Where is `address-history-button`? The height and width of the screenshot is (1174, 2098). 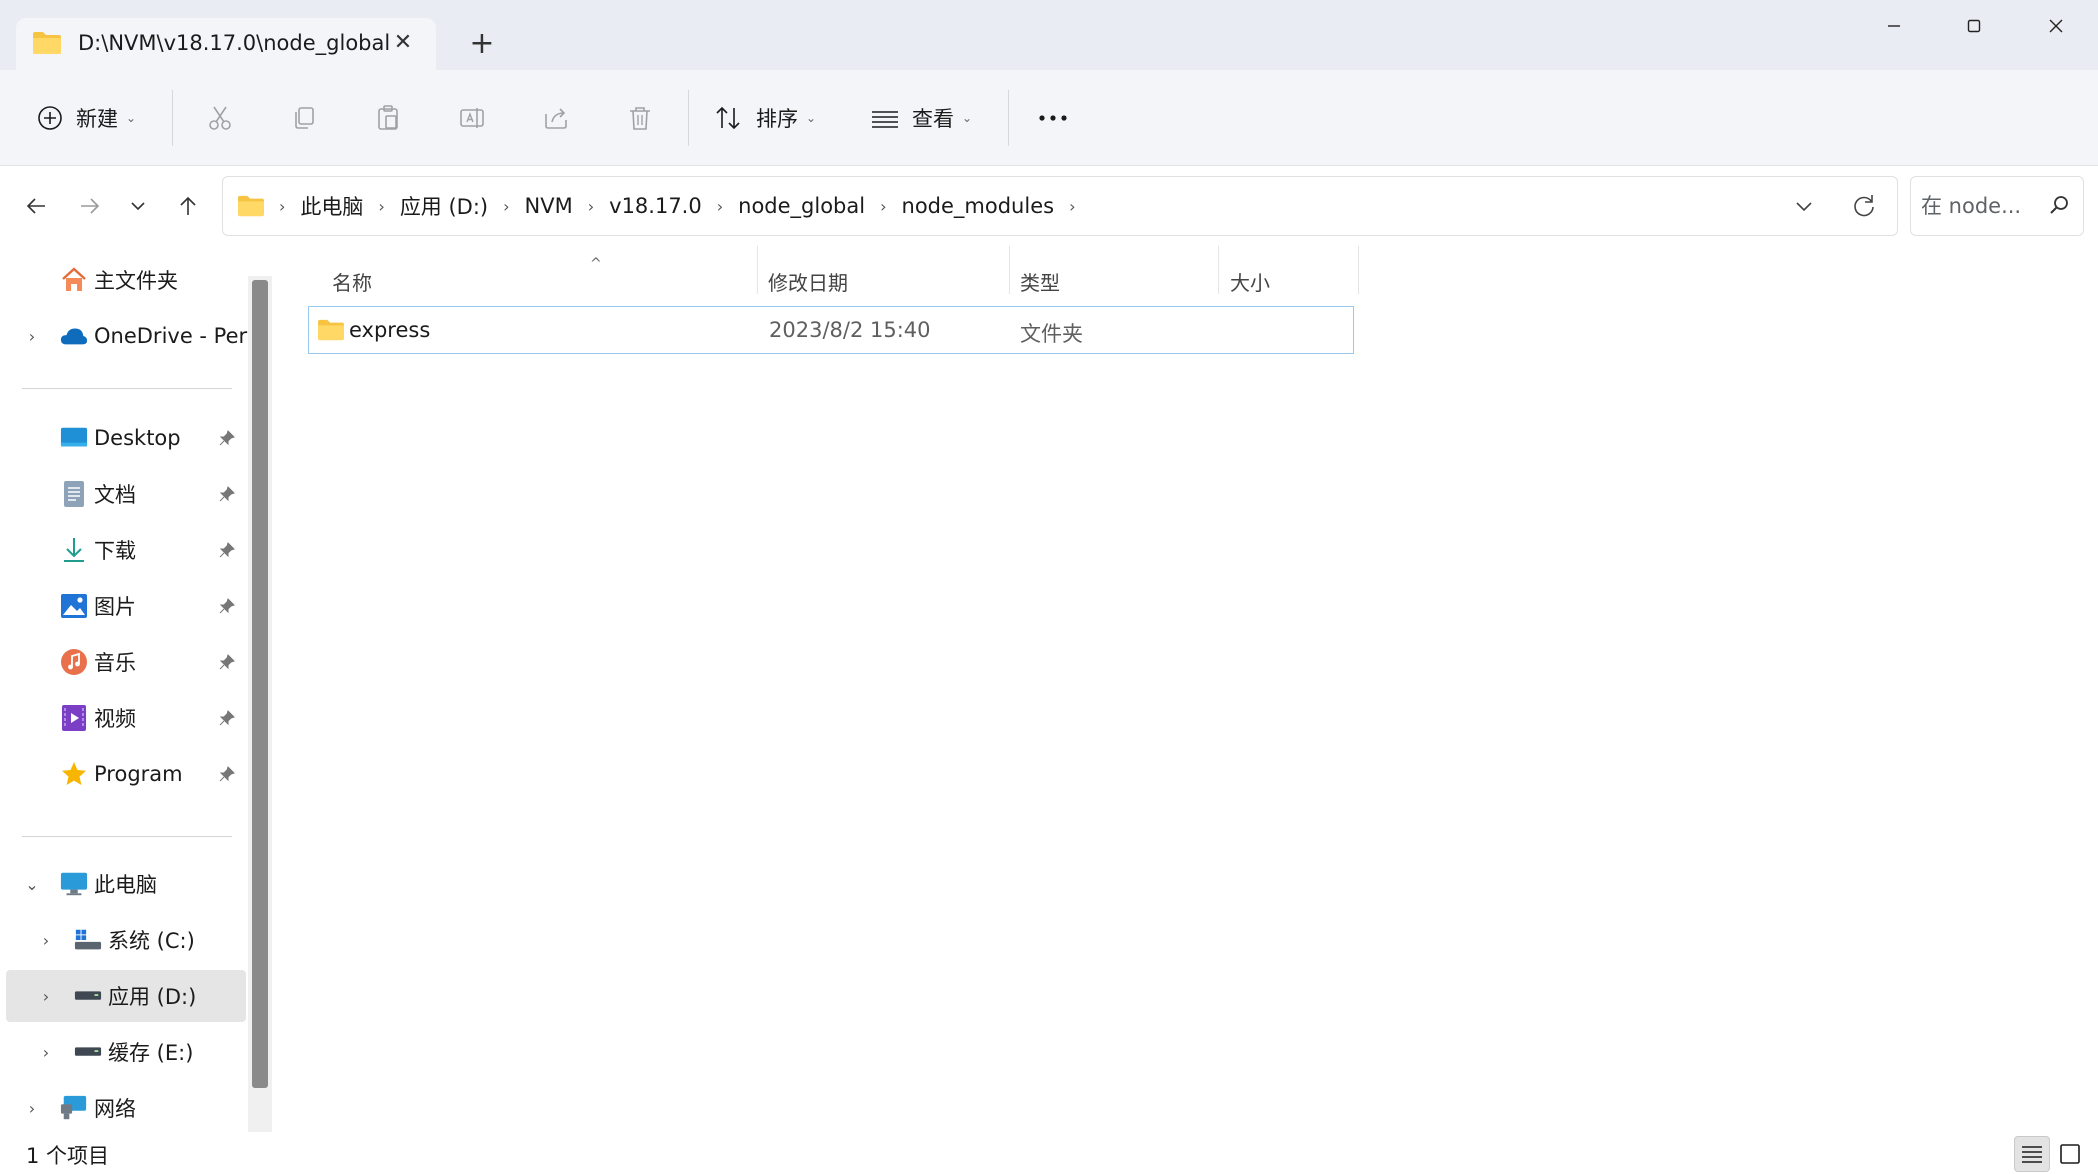 address-history-button is located at coordinates (1804, 208).